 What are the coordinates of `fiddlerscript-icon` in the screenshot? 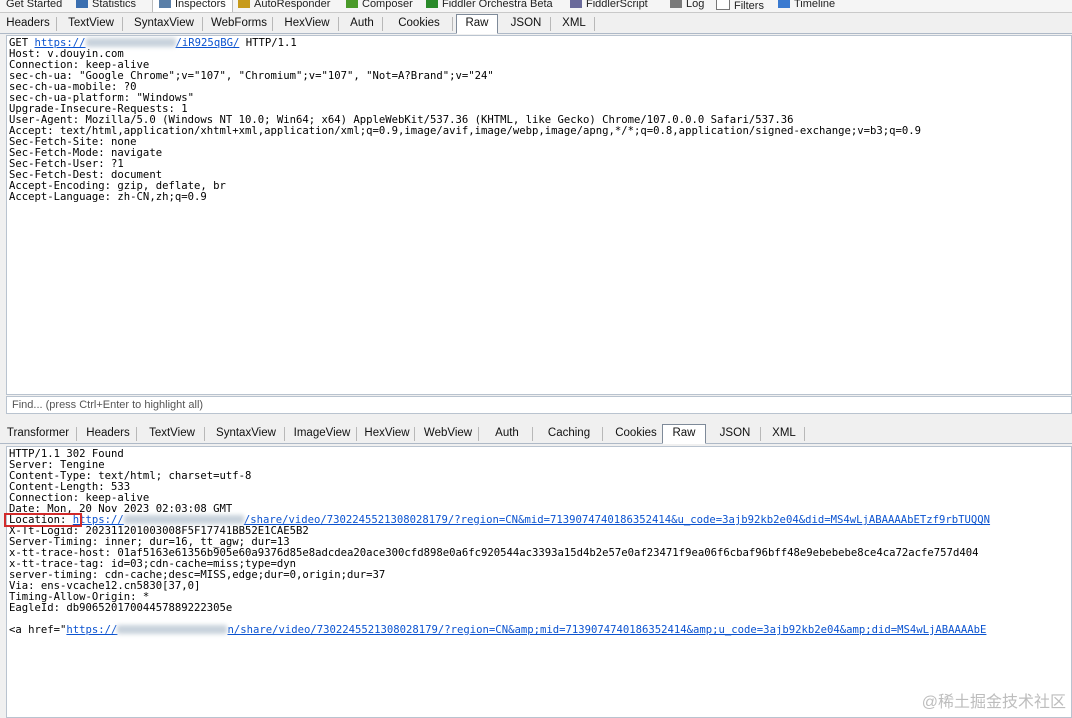 It's located at (576, 4).